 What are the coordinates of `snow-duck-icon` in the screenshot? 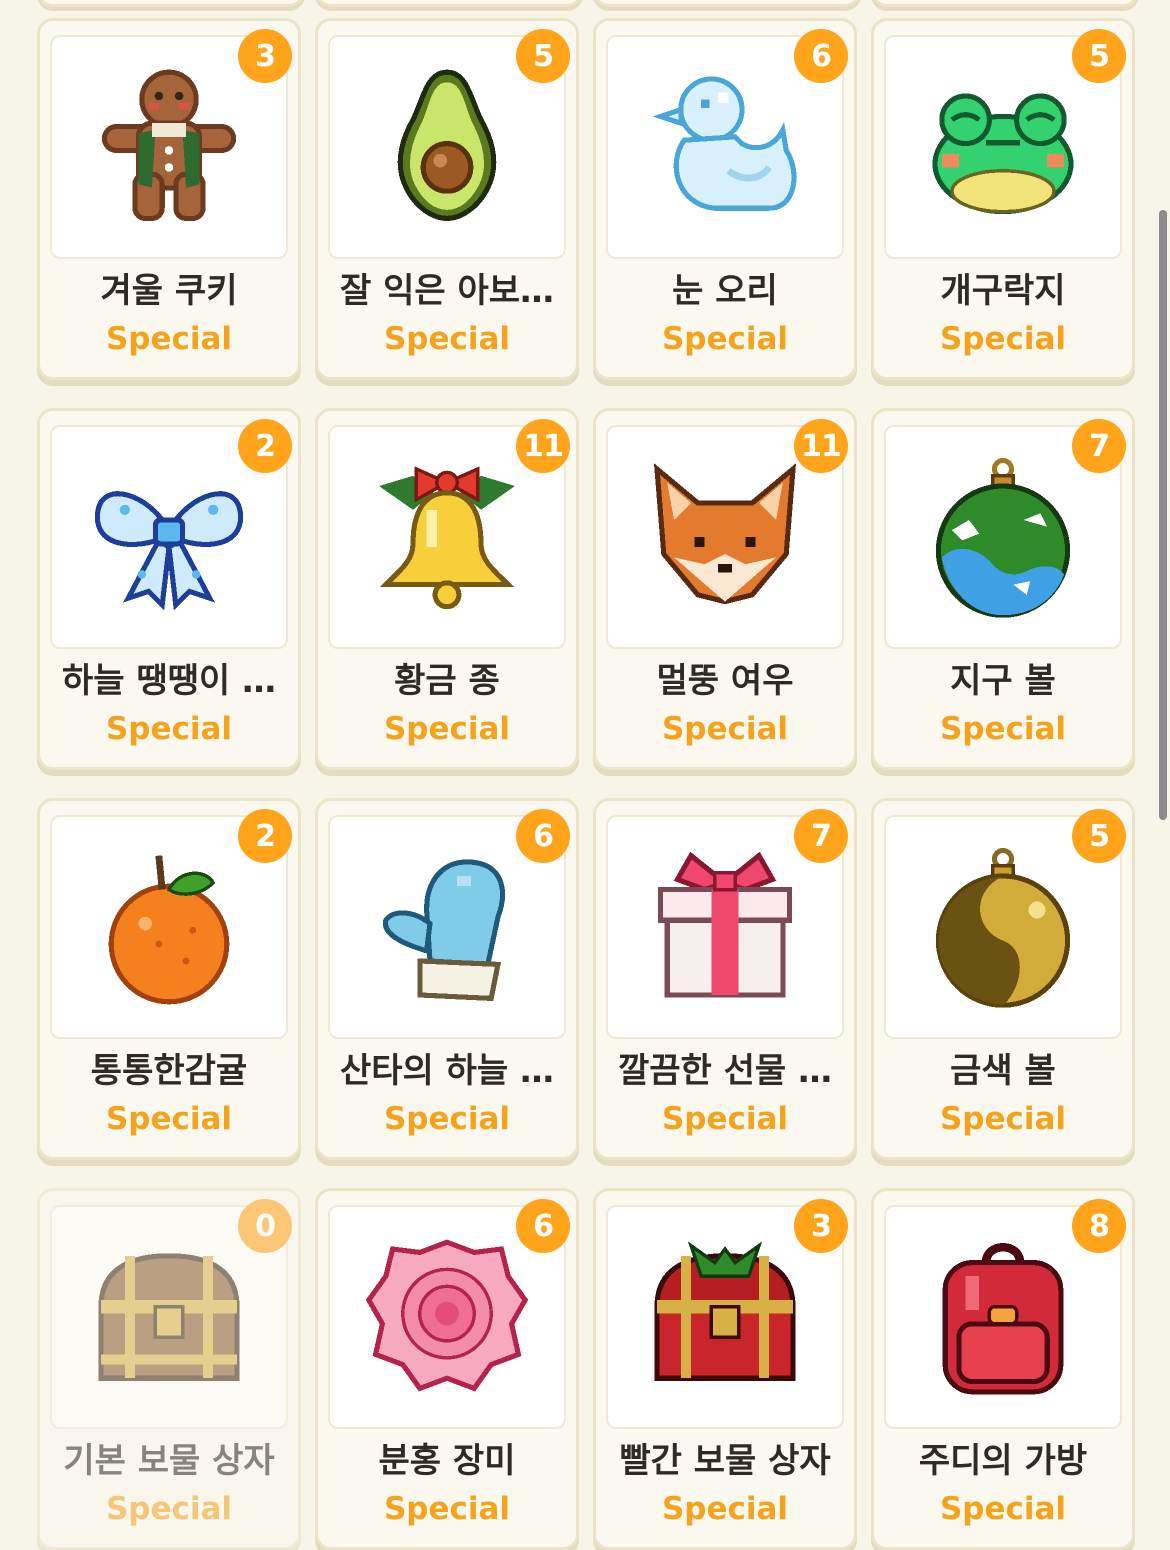 It's located at (724, 143).